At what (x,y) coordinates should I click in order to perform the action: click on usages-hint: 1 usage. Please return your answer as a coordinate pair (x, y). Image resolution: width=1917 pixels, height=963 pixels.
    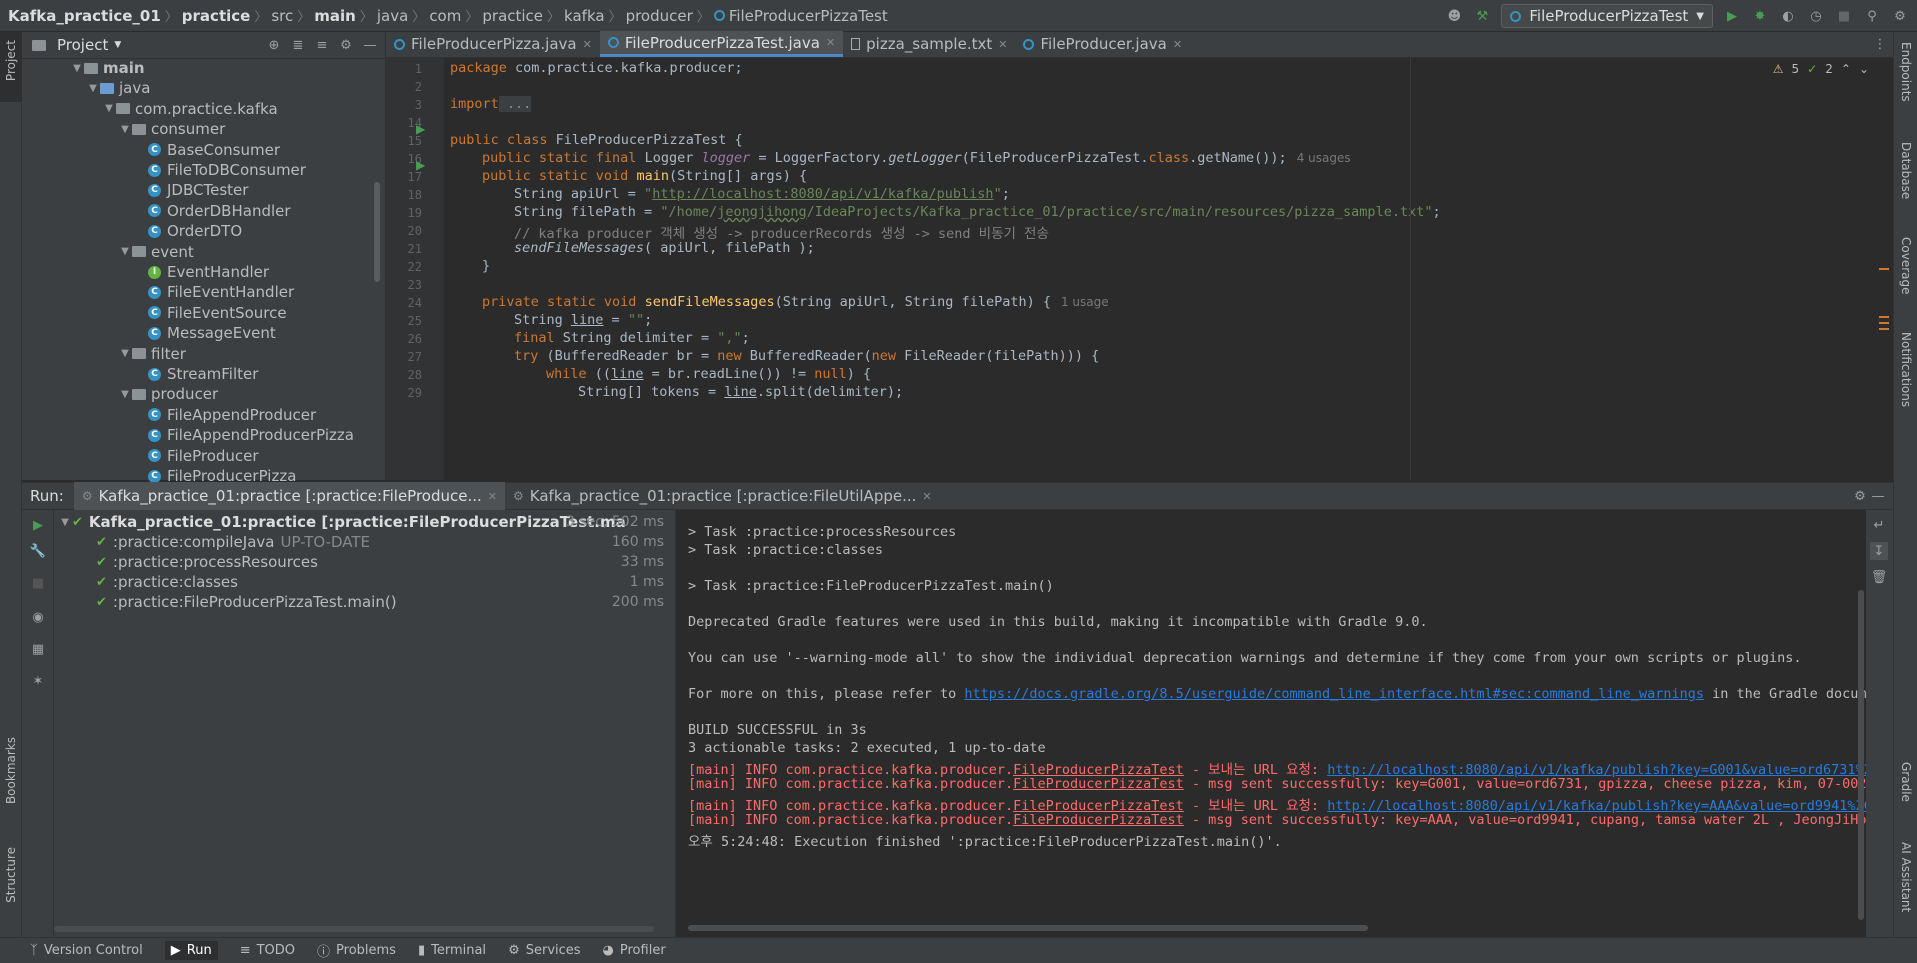
    Looking at the image, I should click on (1085, 302).